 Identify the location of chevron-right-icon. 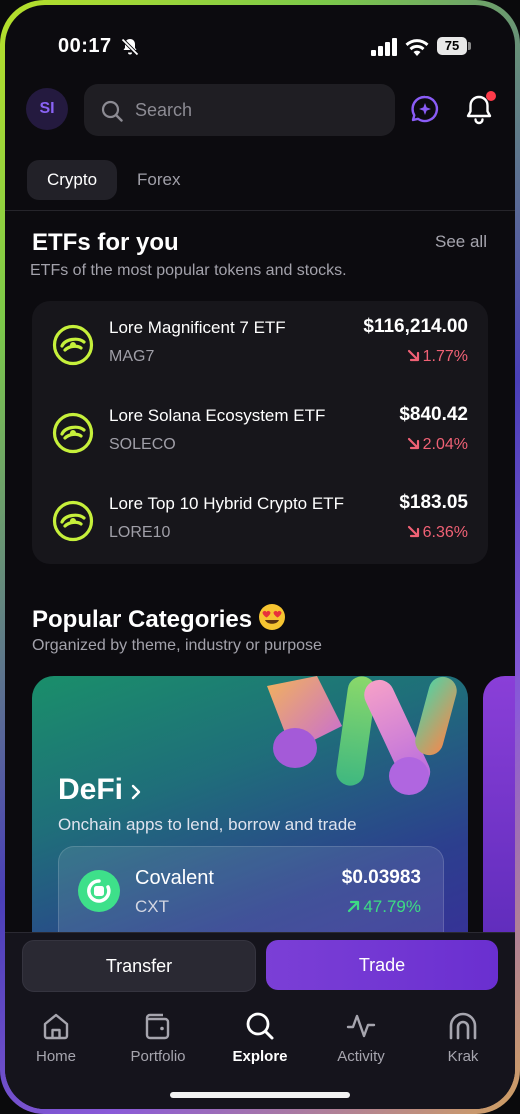
(136, 792).